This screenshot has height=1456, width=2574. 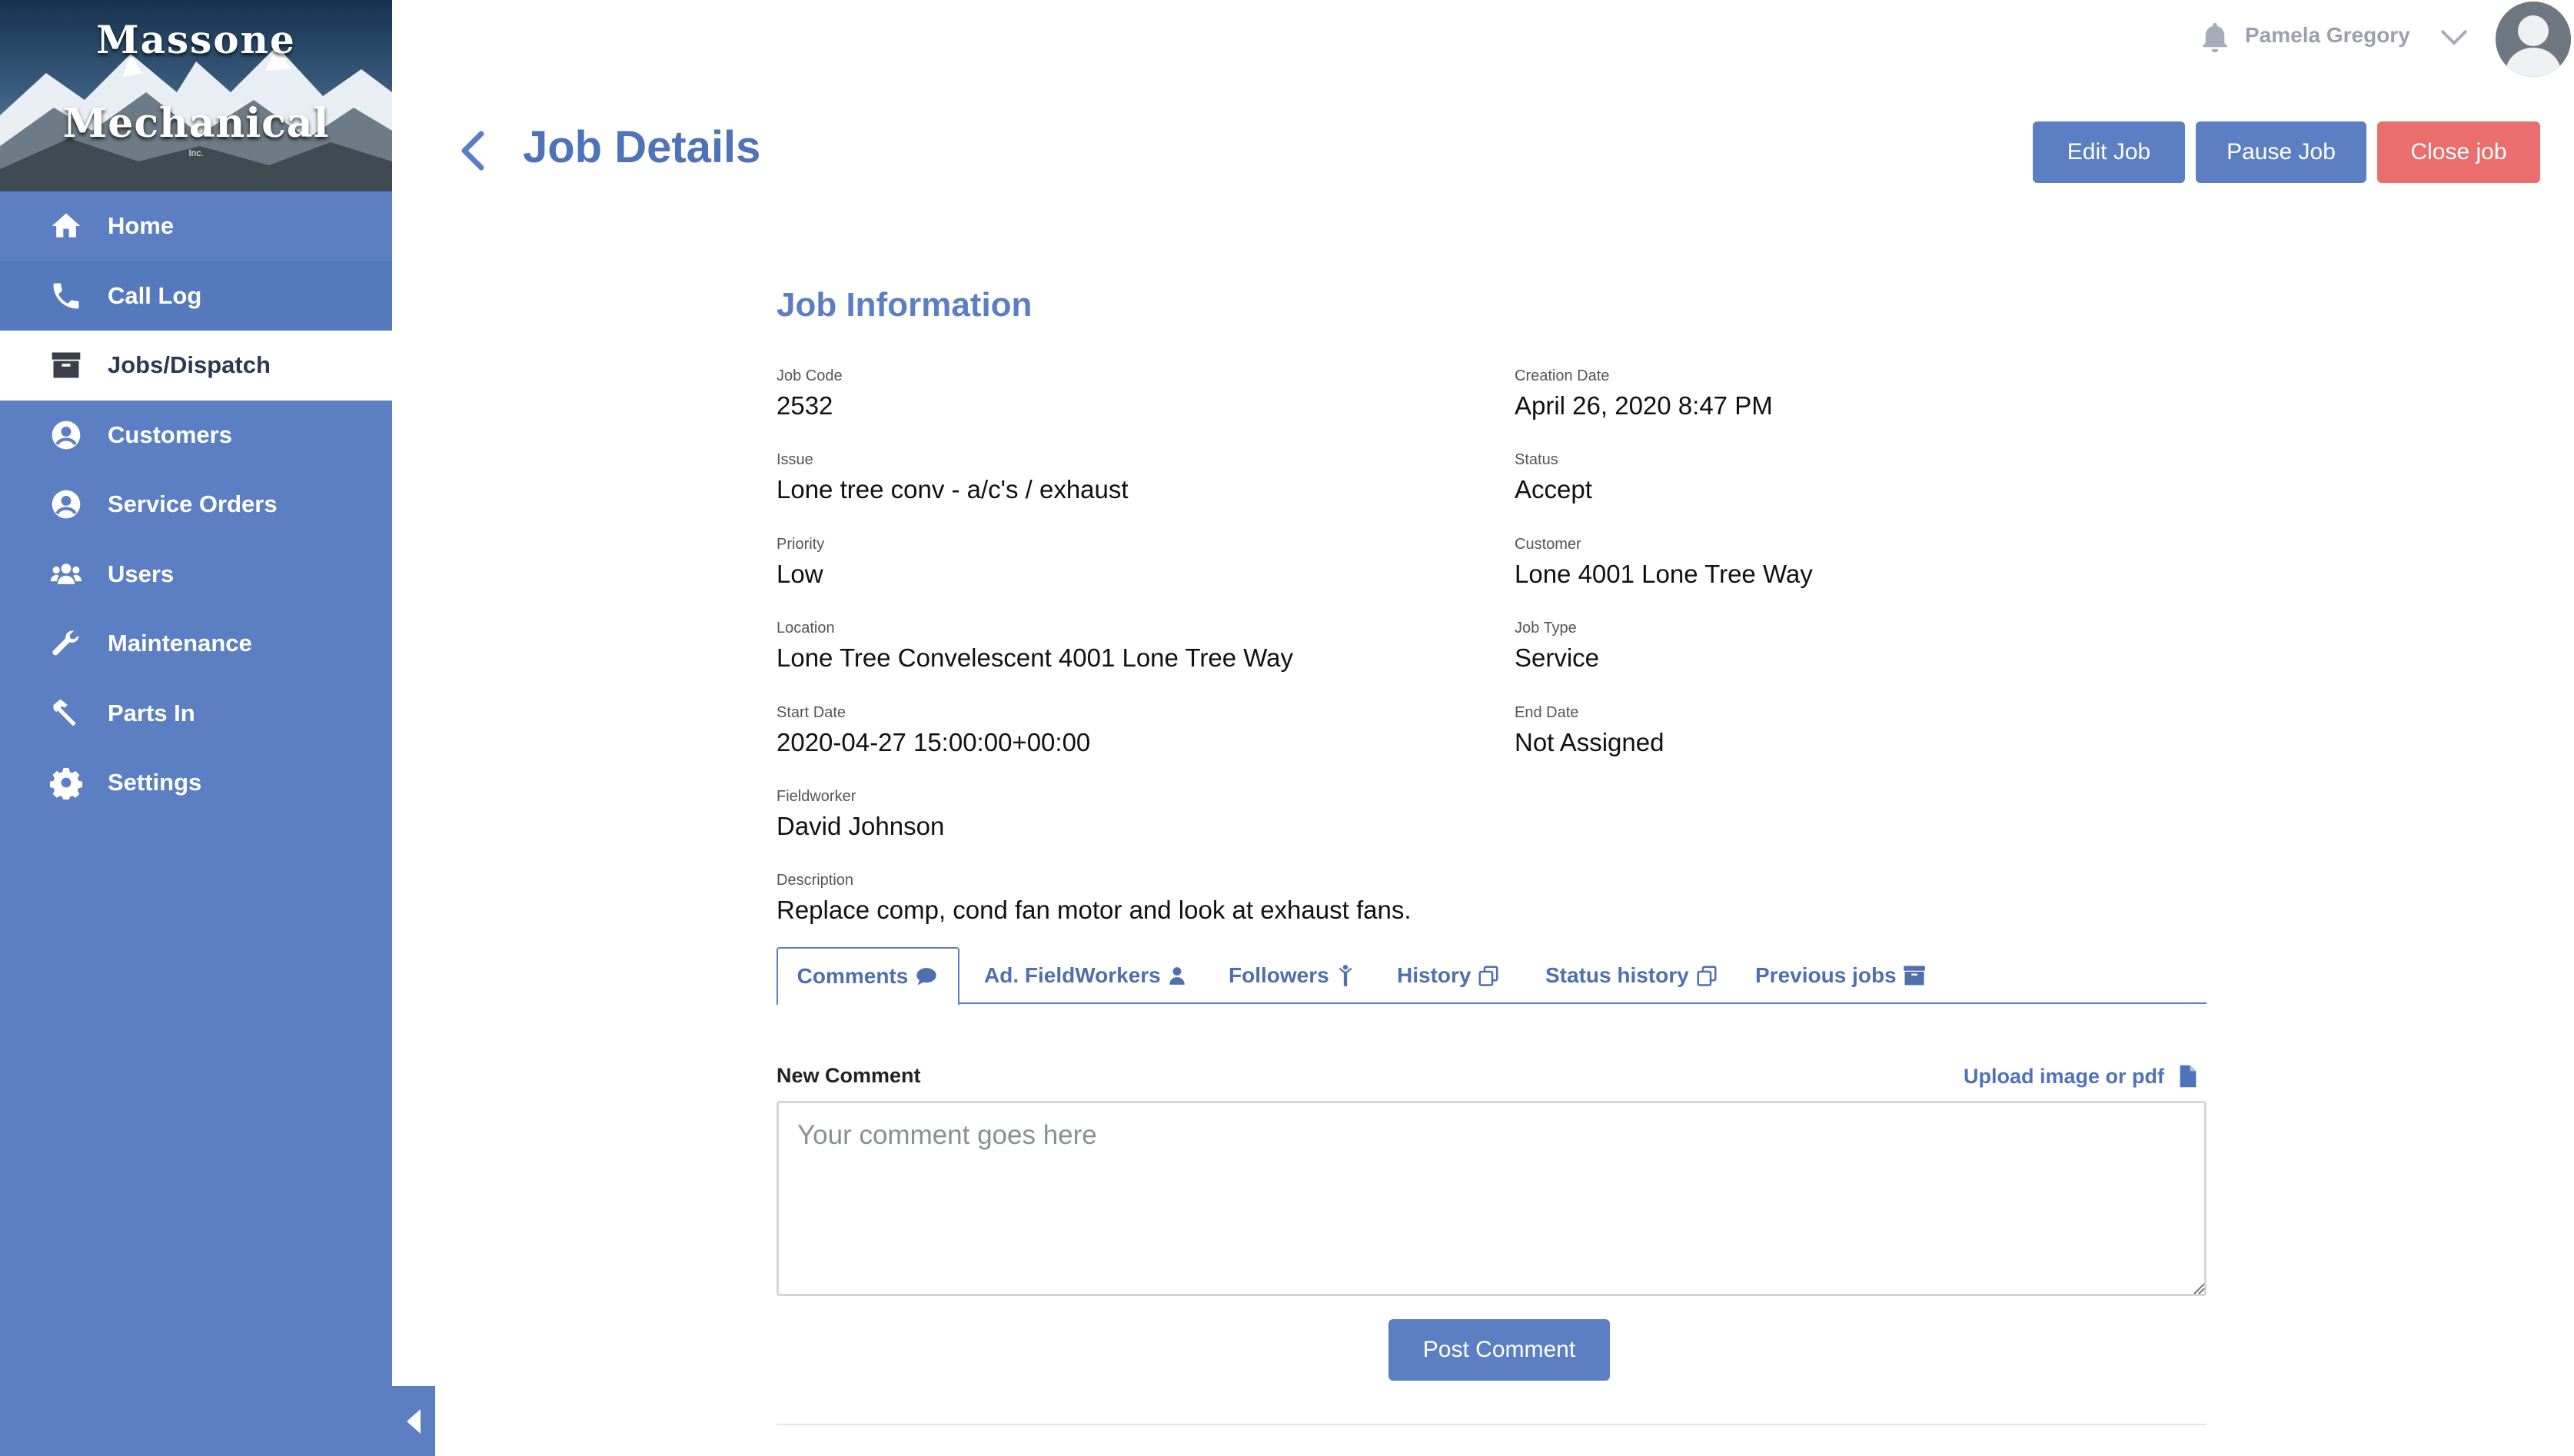 What do you see at coordinates (170, 435) in the screenshot?
I see `sidebar-item-label: Customers` at bounding box center [170, 435].